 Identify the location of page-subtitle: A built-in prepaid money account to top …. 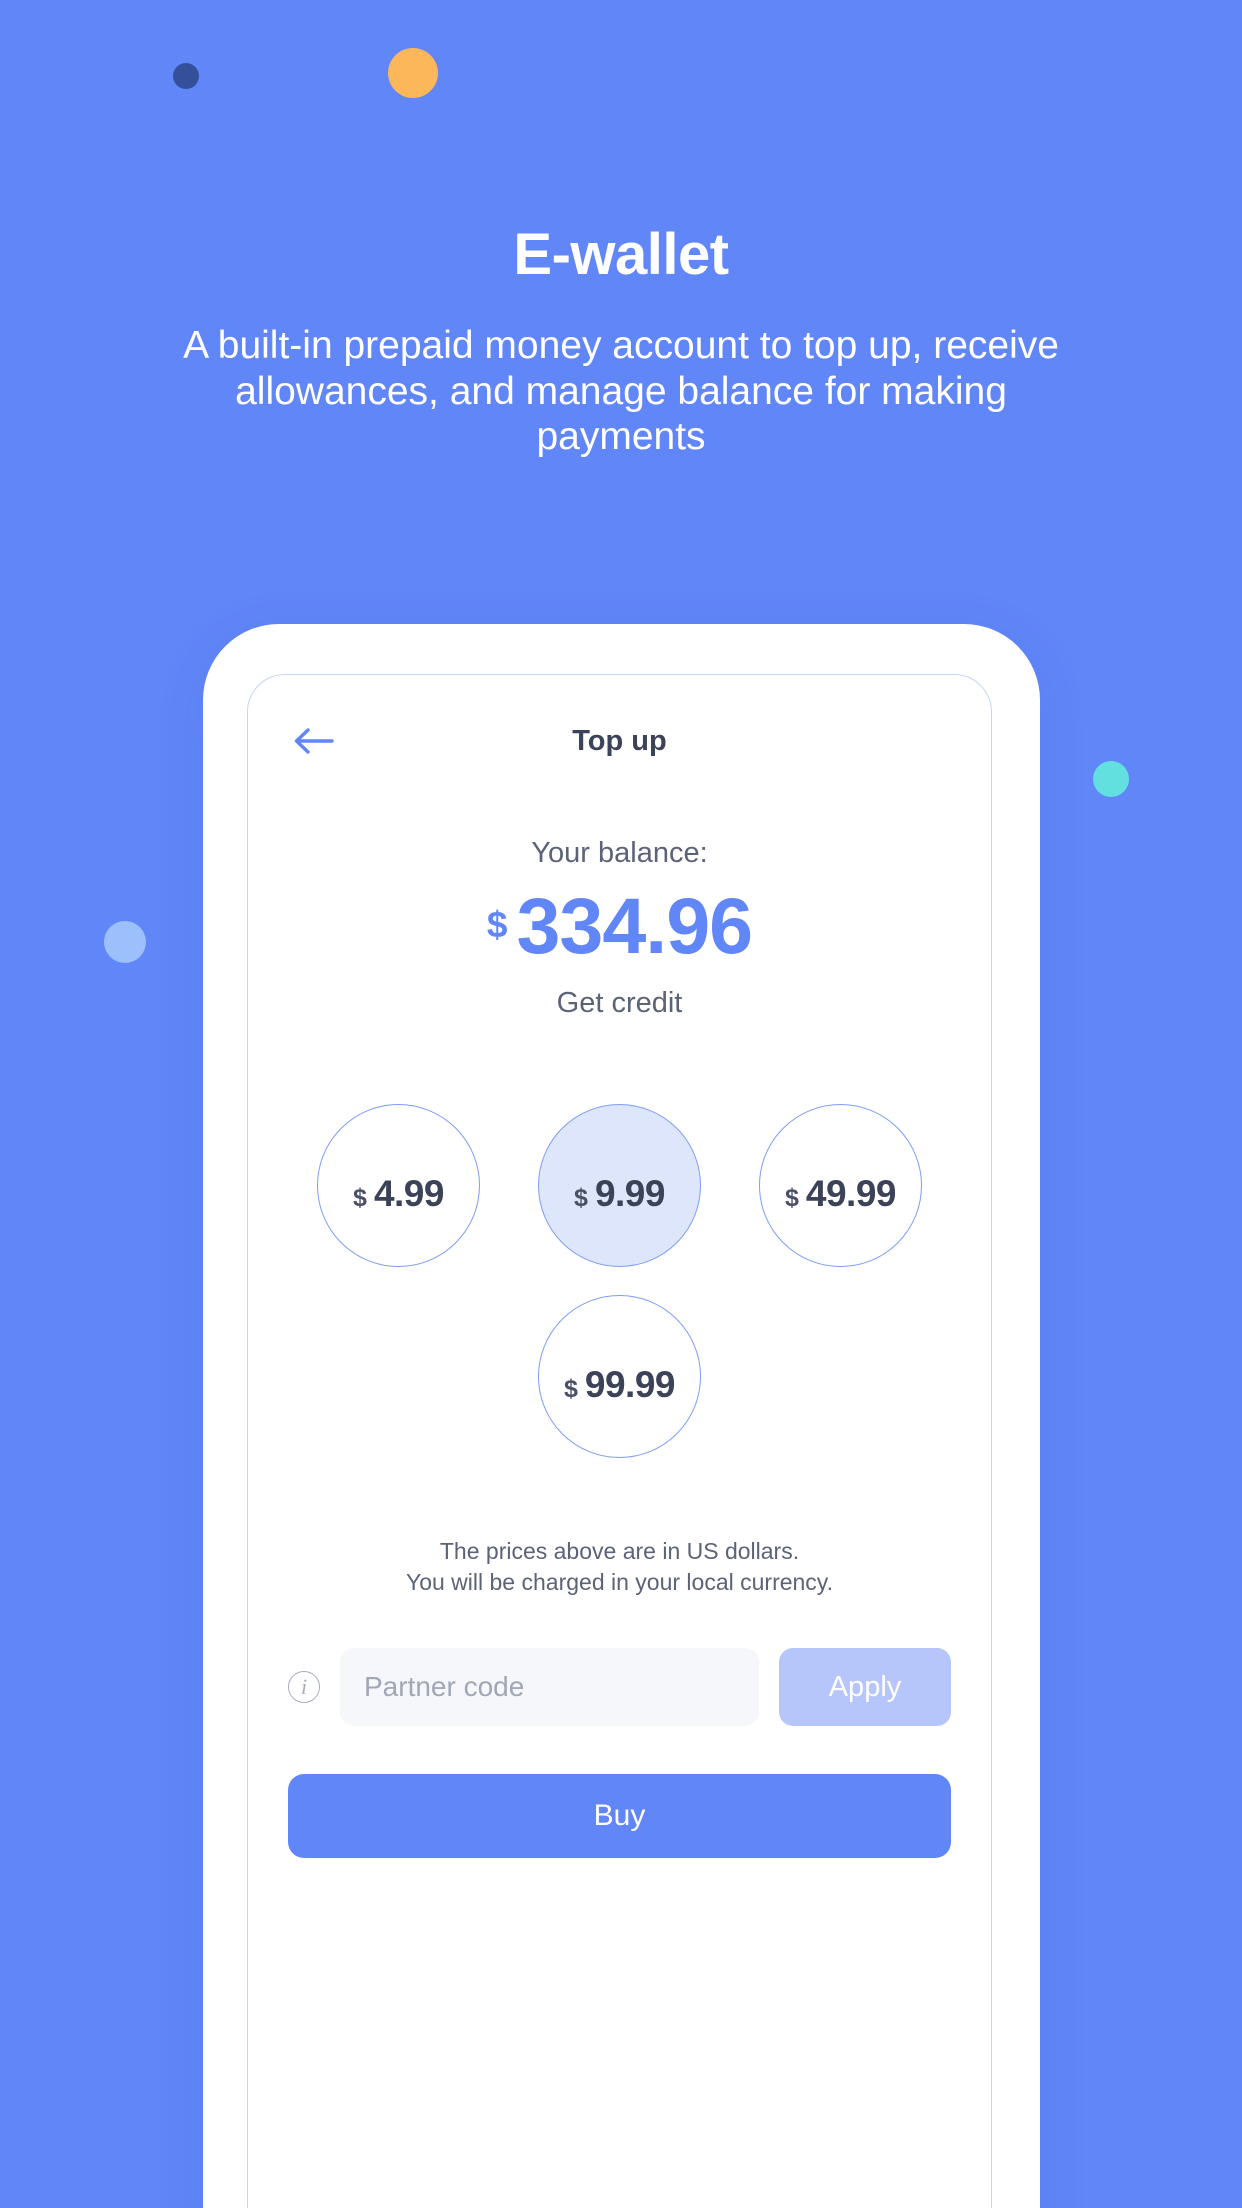
(621, 391).